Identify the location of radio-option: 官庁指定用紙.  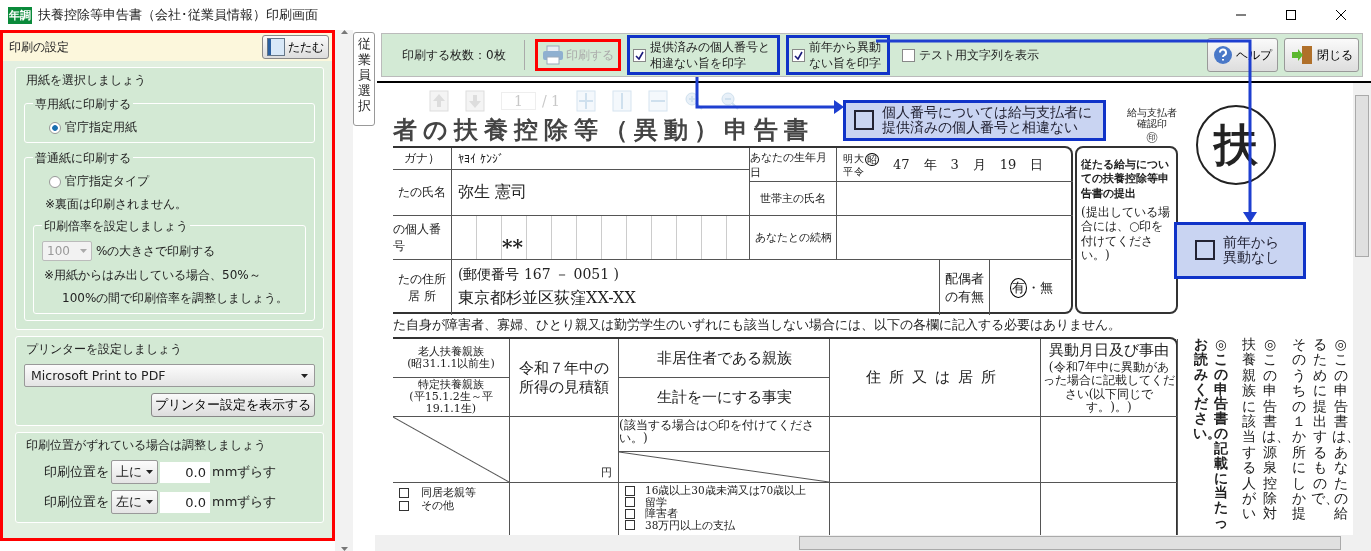
(169, 127).